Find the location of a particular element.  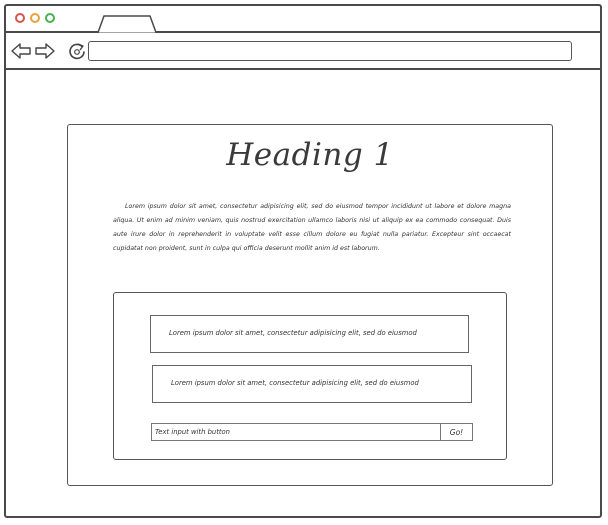

page-heading: Heading 1 is located at coordinates (310, 155).